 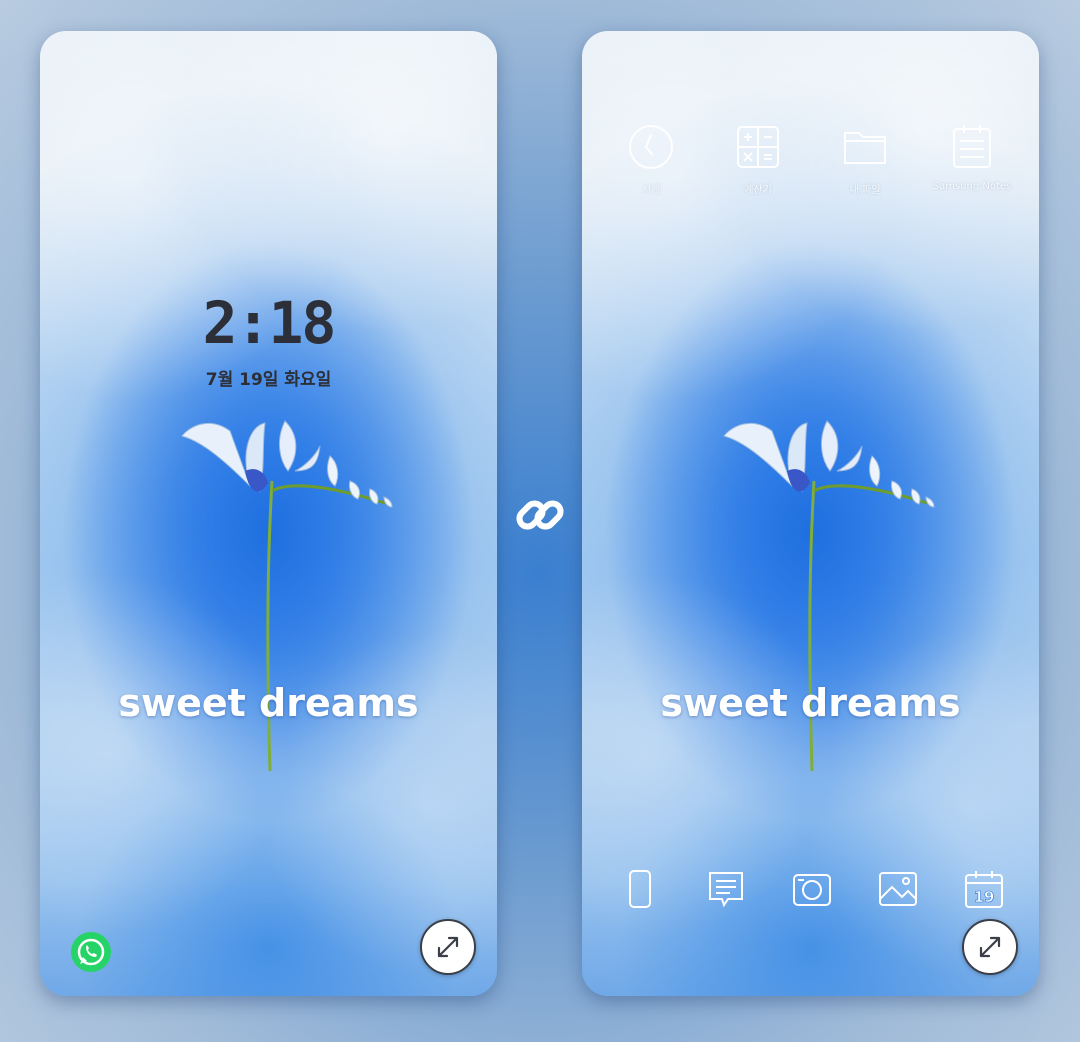 I want to click on app-label: 시계, so click(x=651, y=190).